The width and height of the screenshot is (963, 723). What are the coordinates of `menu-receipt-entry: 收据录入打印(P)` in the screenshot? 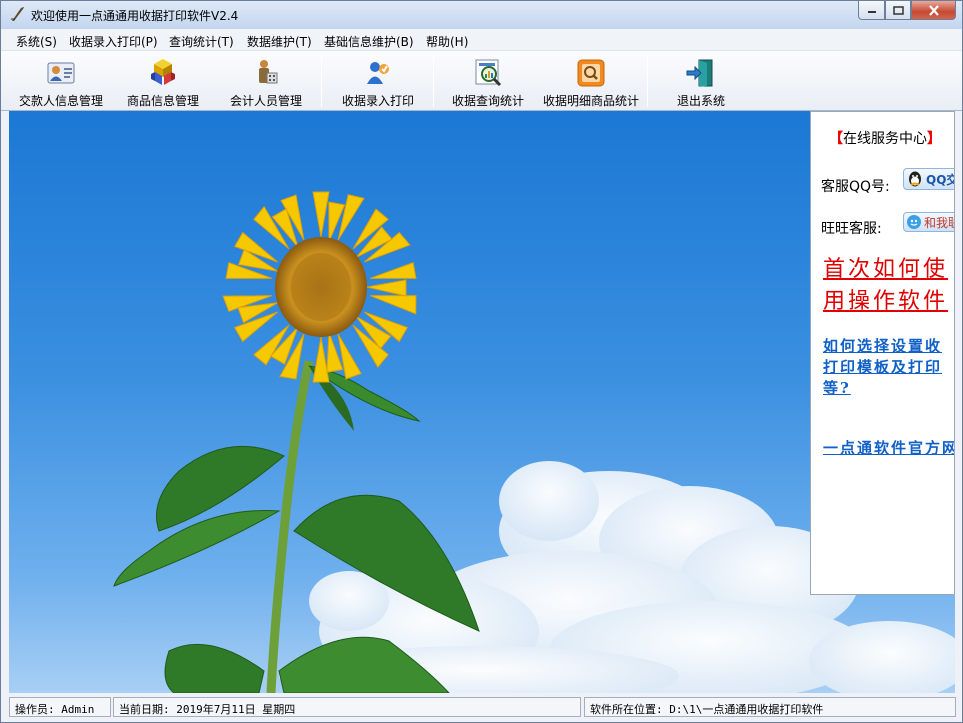 It's located at (113, 41).